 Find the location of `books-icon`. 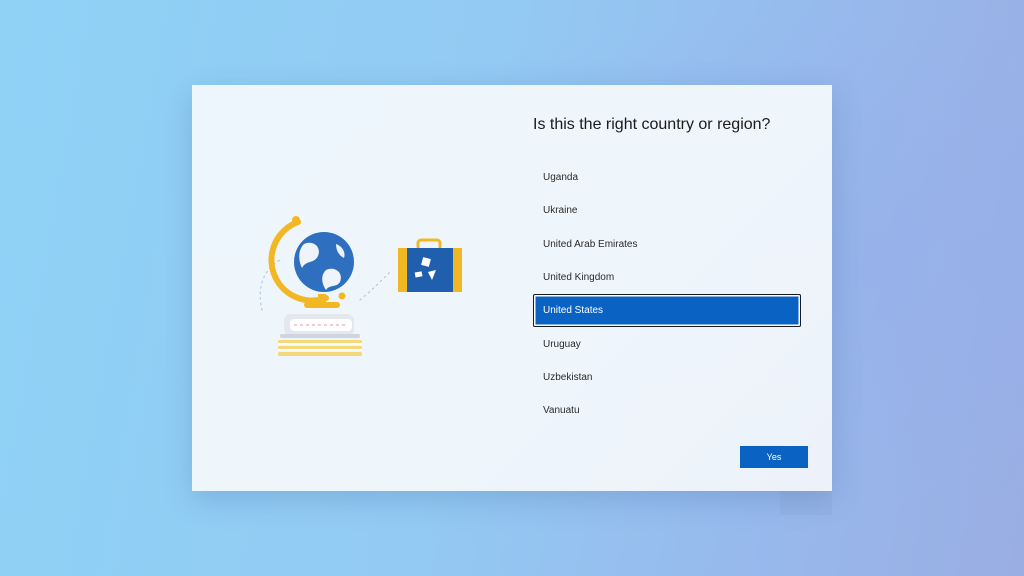

books-icon is located at coordinates (320, 335).